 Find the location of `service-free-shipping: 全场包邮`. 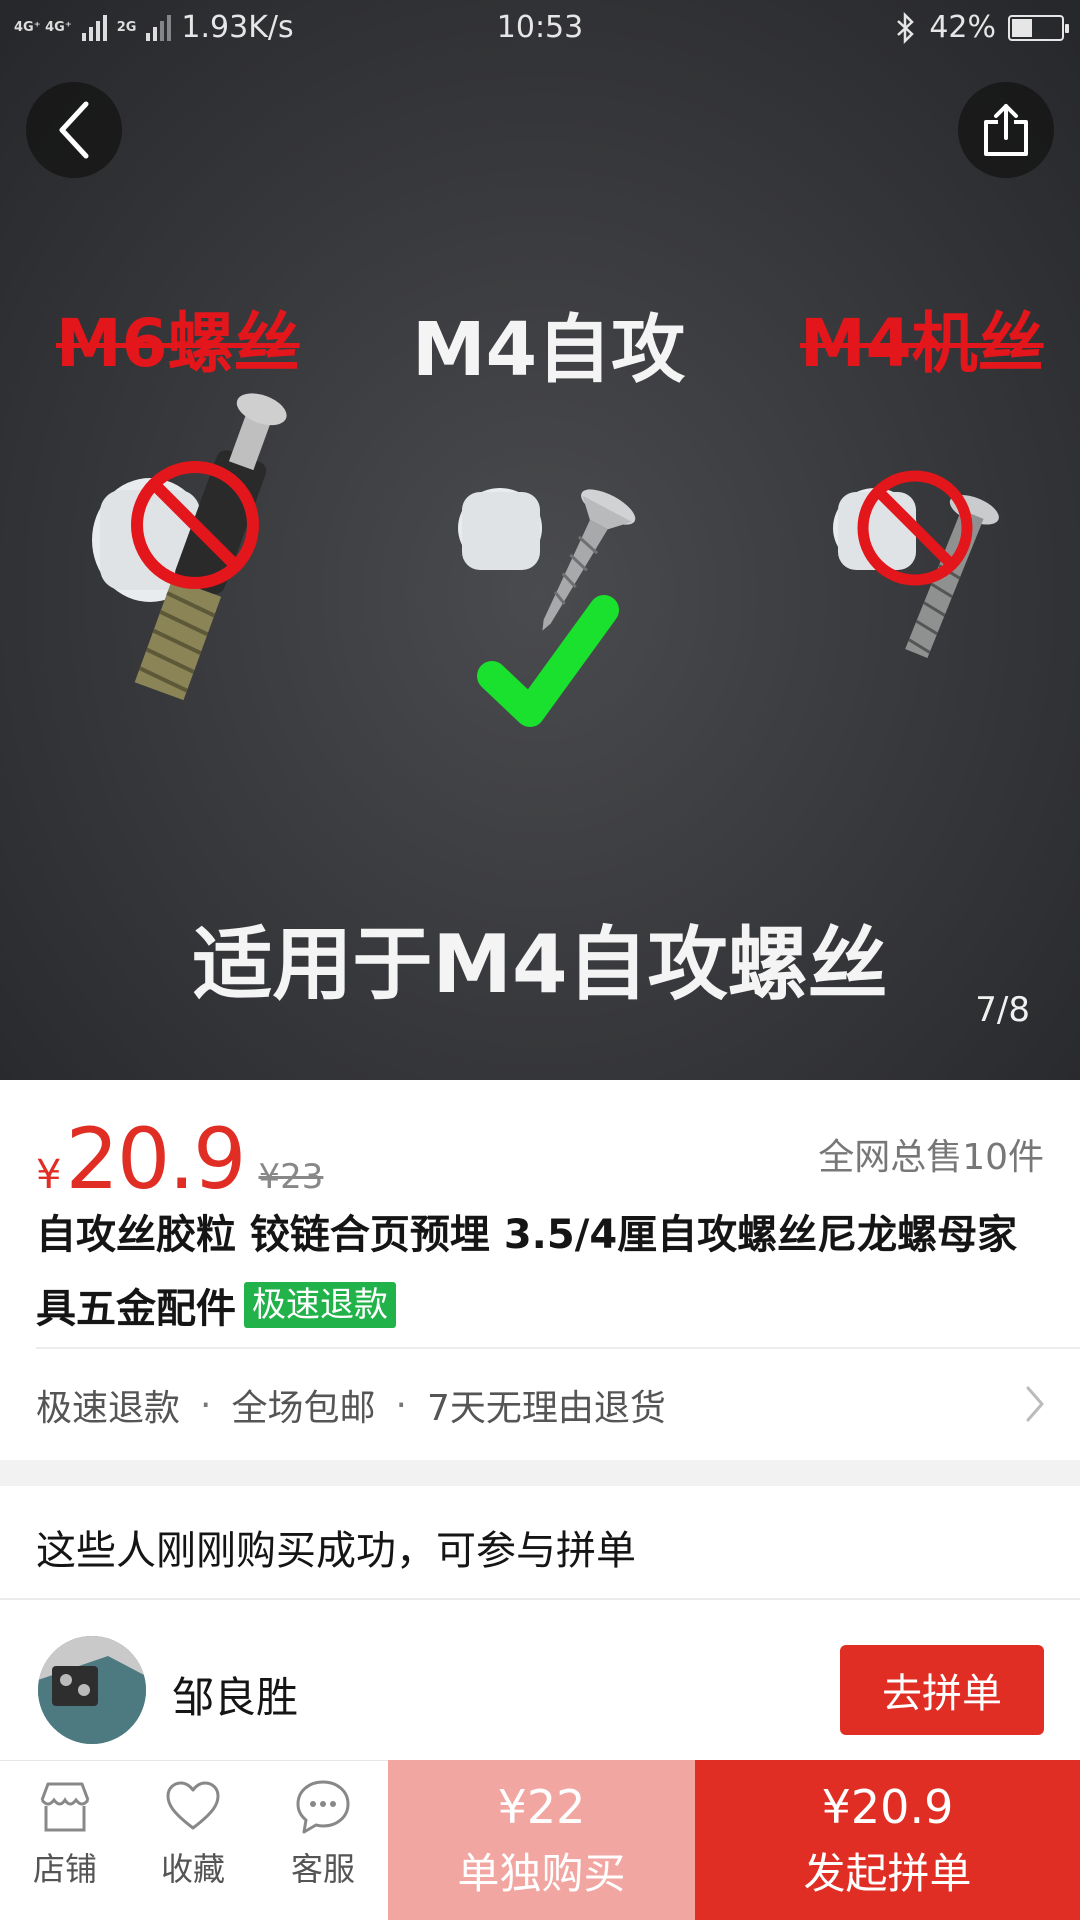

service-free-shipping: 全场包邮 is located at coordinates (303, 1408).